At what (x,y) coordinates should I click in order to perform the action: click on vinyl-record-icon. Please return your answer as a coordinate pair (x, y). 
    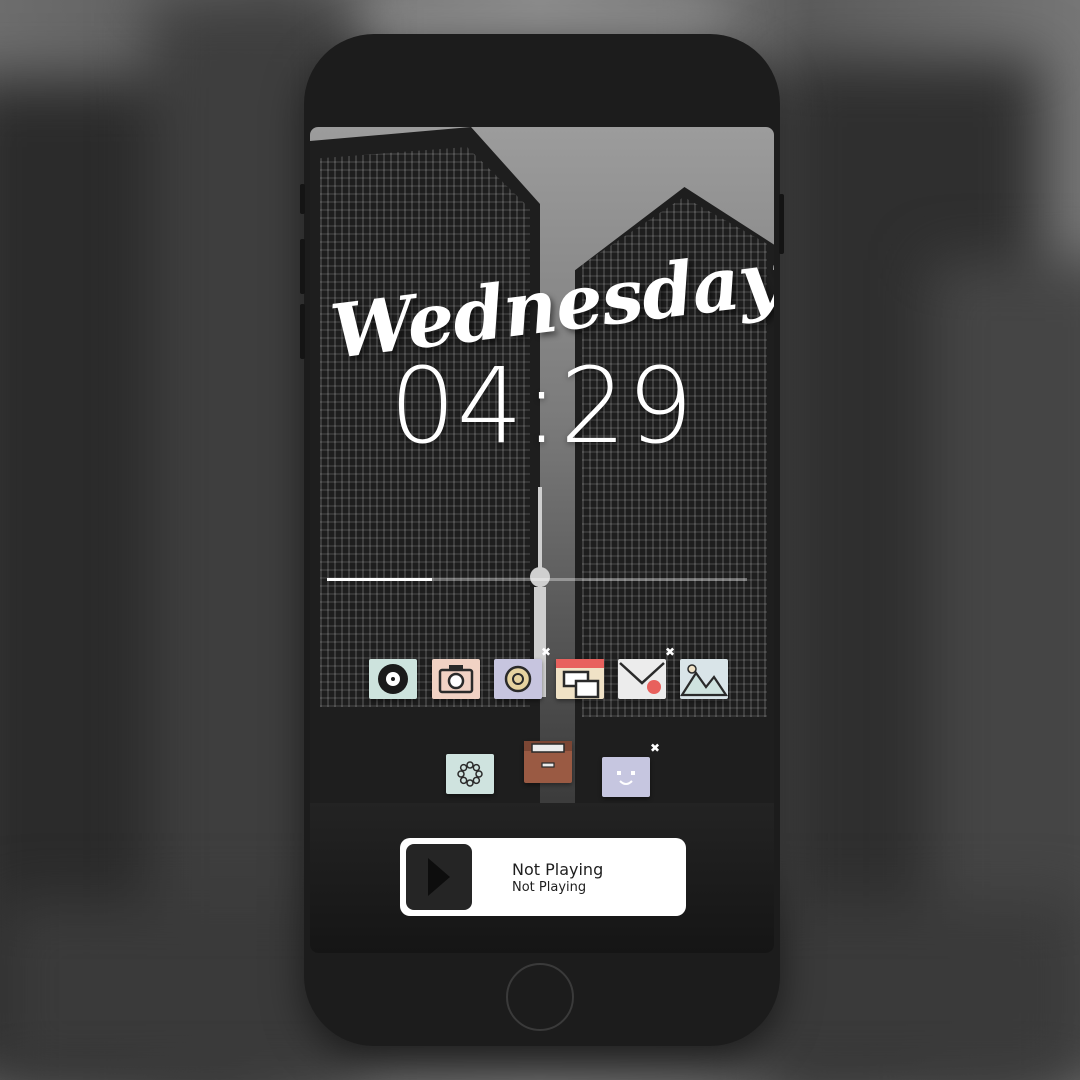
    Looking at the image, I should click on (393, 679).